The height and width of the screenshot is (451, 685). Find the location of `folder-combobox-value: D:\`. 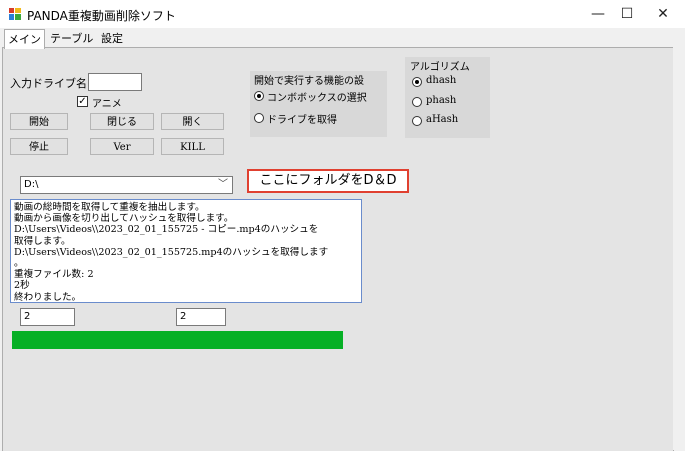

folder-combobox-value: D:\ is located at coordinates (31, 184).